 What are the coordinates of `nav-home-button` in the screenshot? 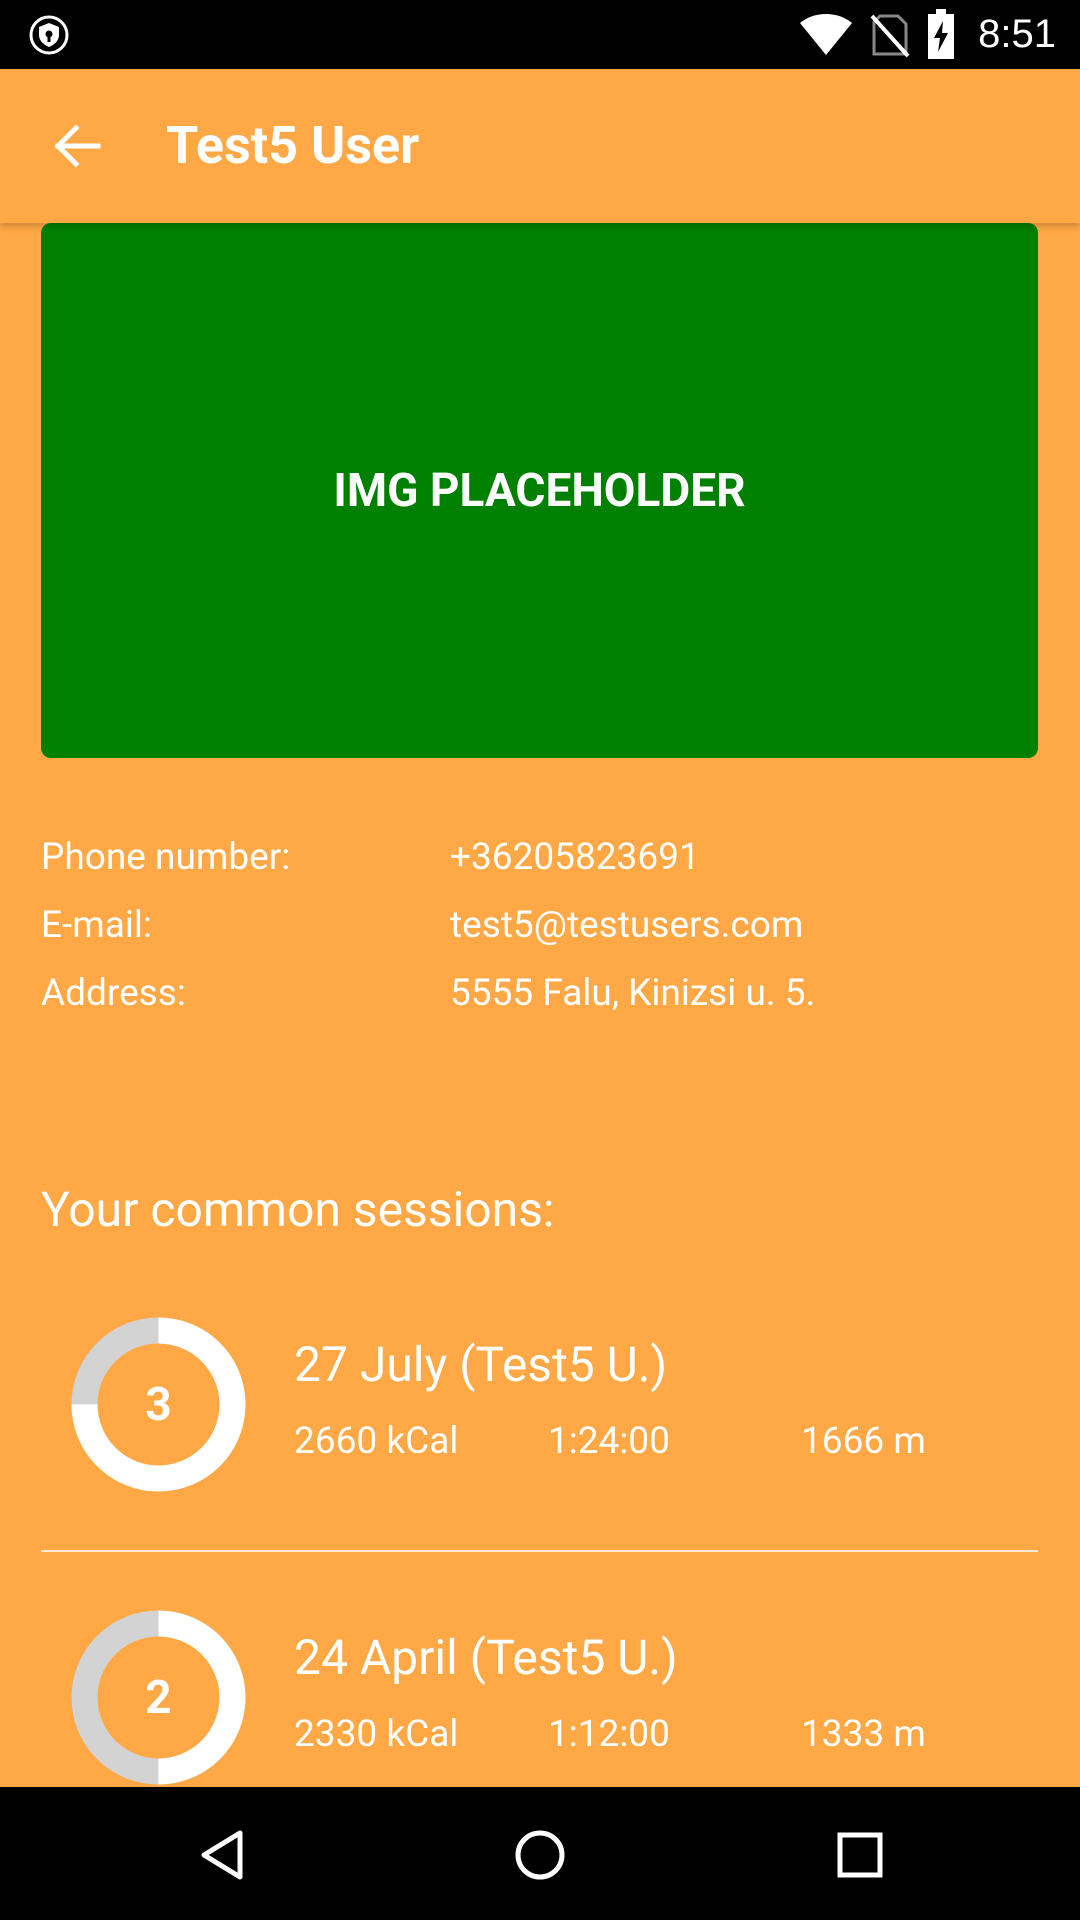 It's located at (540, 1855).